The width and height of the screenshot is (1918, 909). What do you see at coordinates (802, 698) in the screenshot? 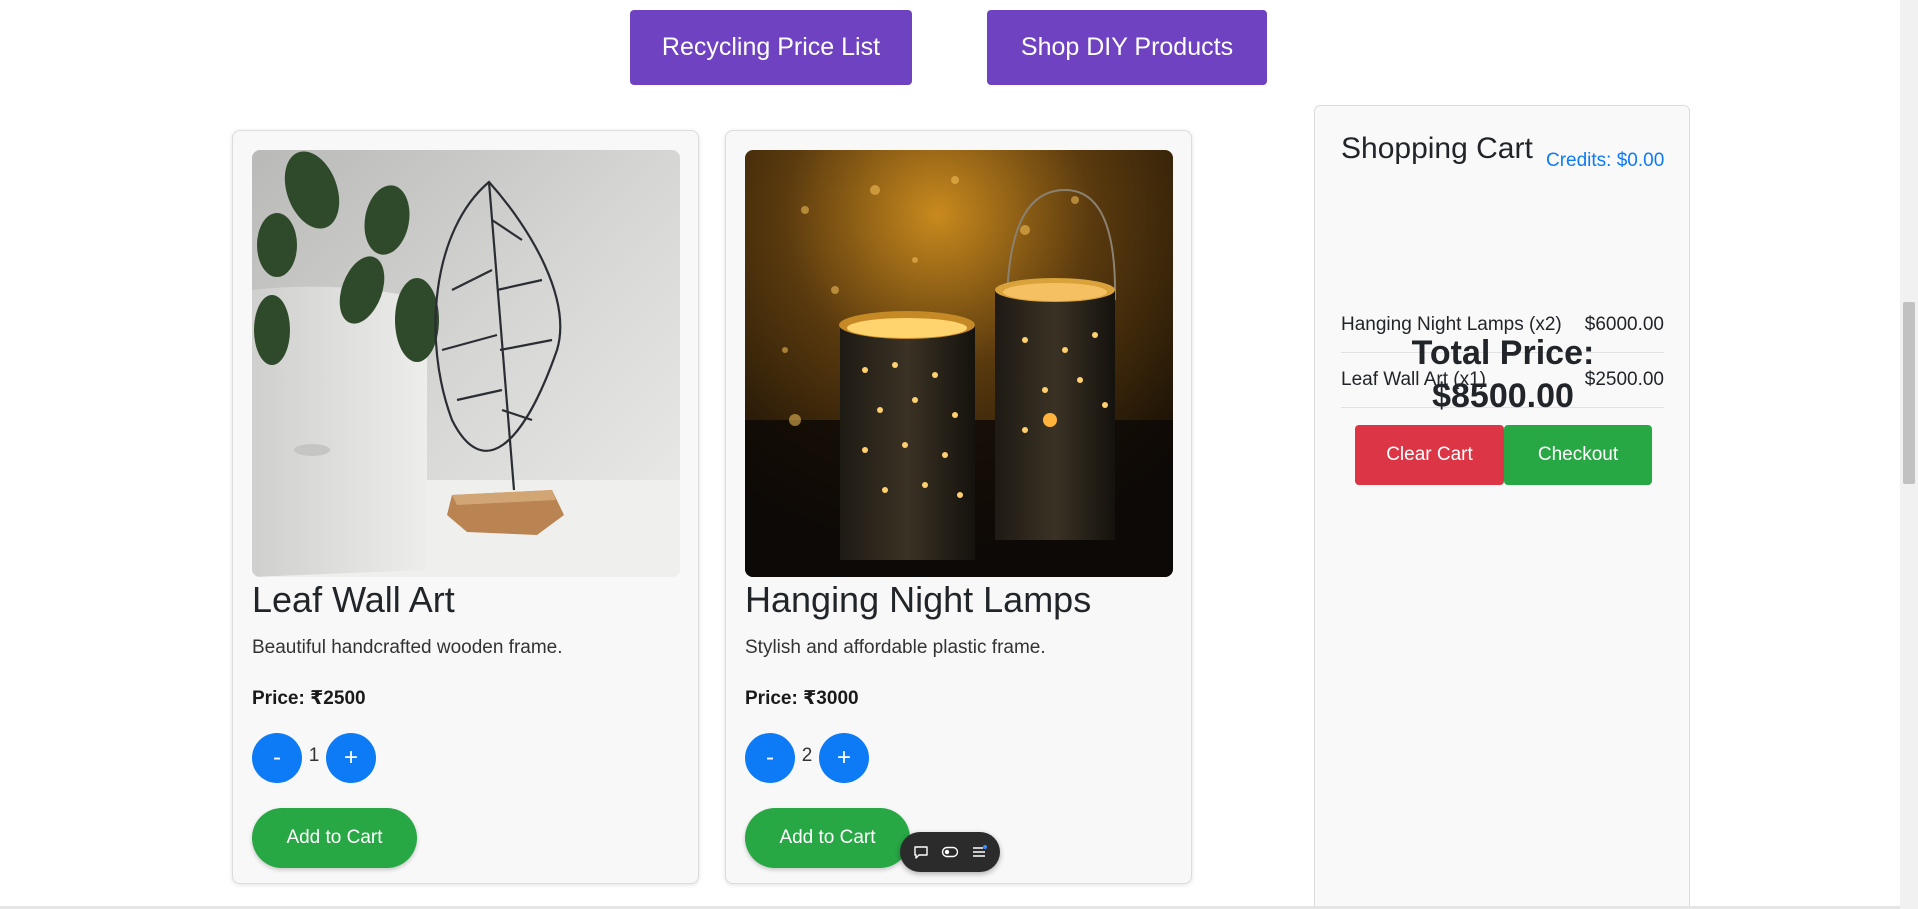
I see `product-price: Price: ₹3000` at bounding box center [802, 698].